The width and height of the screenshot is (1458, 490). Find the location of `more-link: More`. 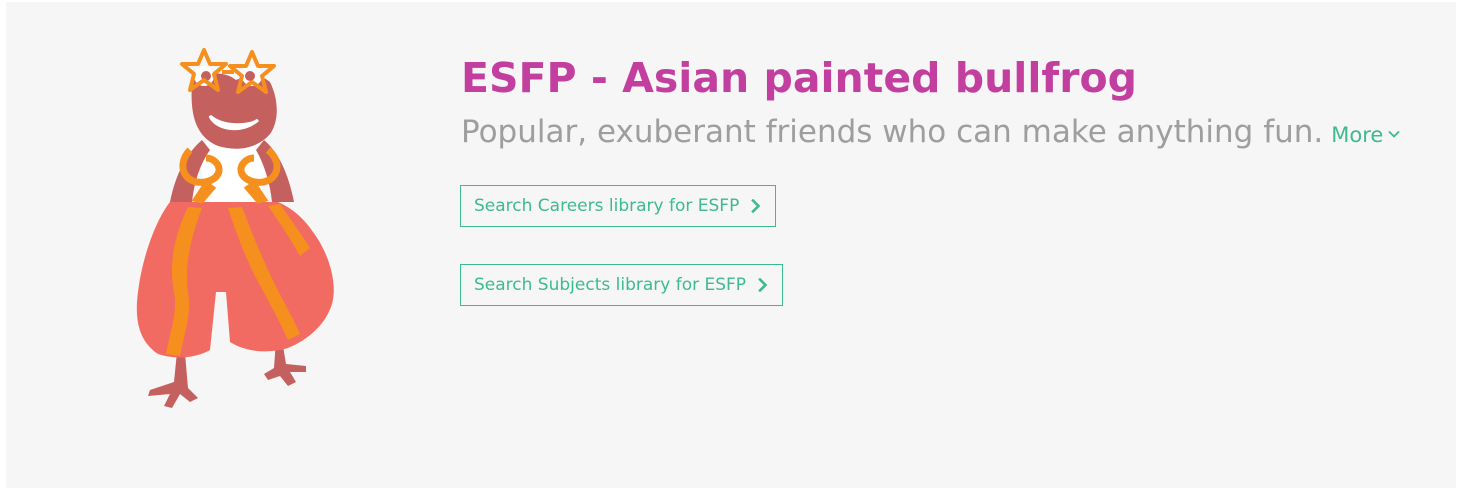

more-link: More is located at coordinates (1365, 135).